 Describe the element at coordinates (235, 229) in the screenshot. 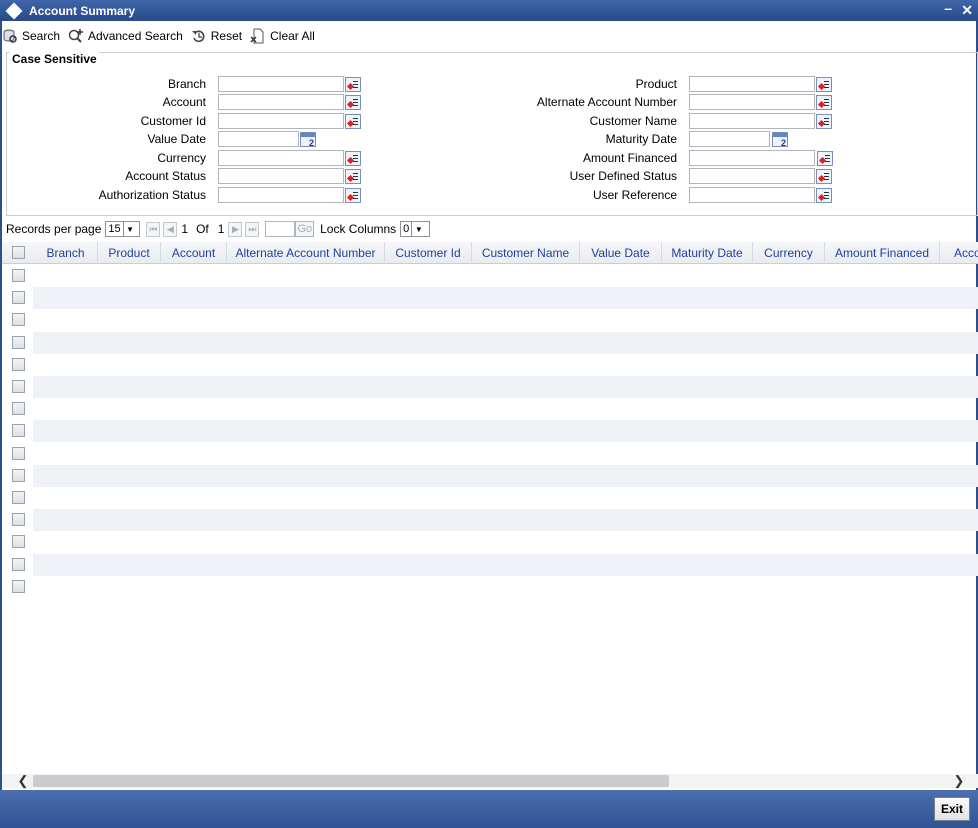

I see `next-page-icon: ▶` at that location.